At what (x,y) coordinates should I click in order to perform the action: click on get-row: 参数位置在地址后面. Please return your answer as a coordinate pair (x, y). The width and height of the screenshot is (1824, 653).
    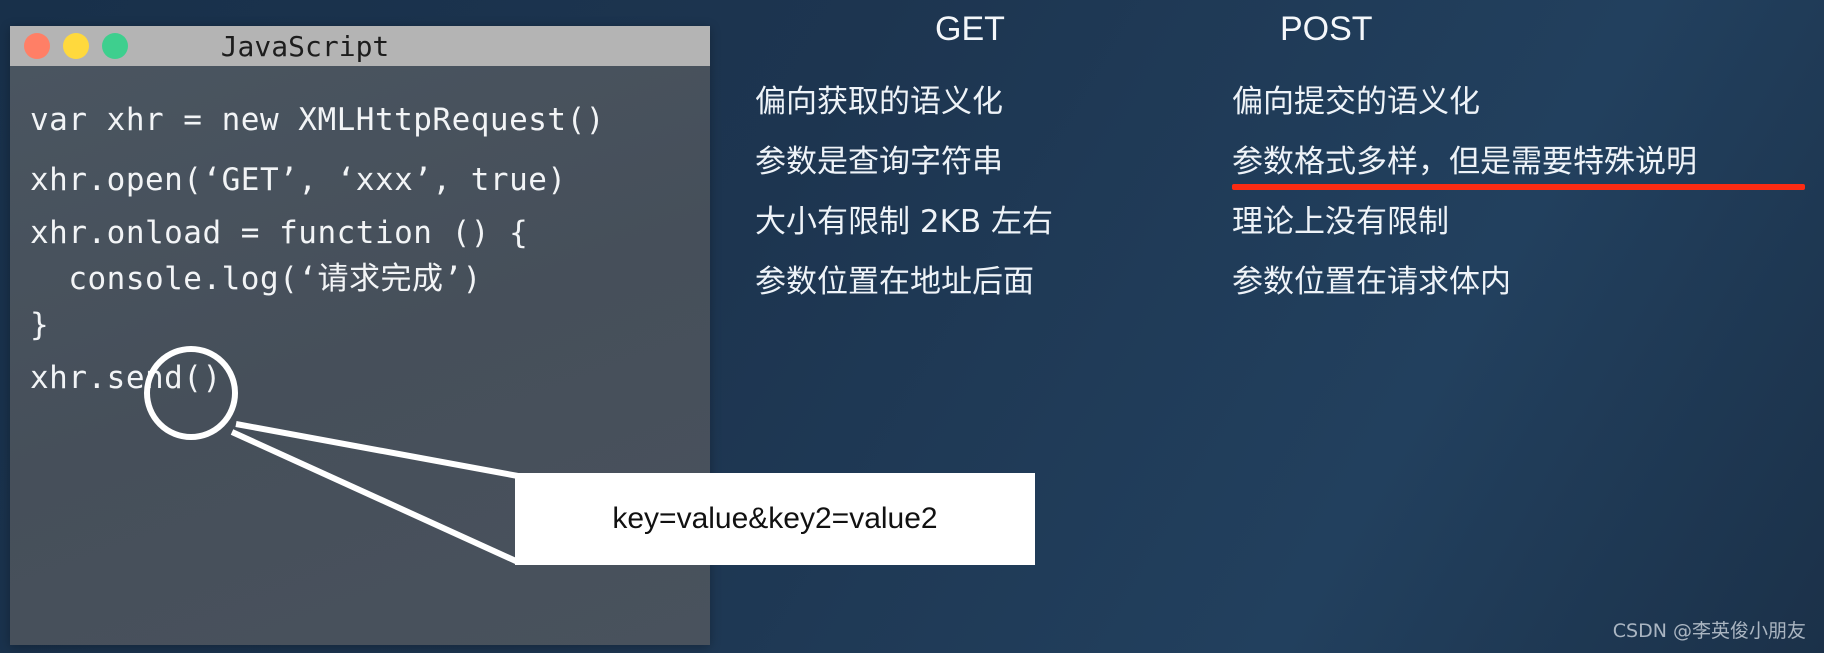
    Looking at the image, I should click on (970, 282).